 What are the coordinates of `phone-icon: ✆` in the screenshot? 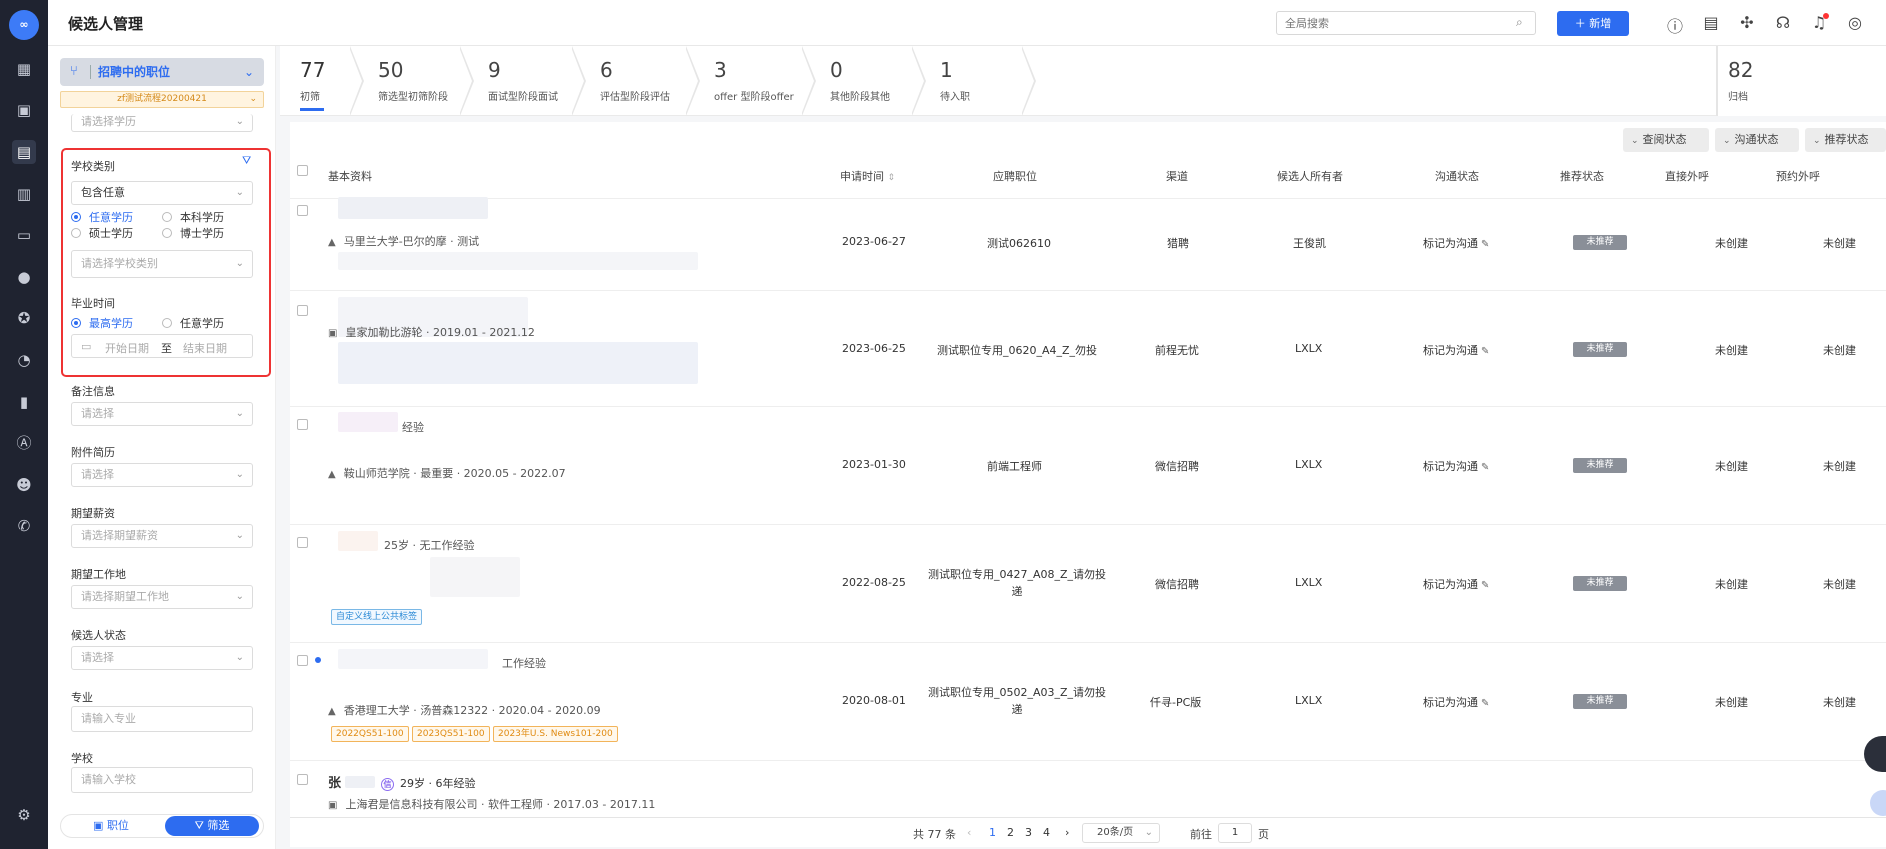 It's located at (24, 526).